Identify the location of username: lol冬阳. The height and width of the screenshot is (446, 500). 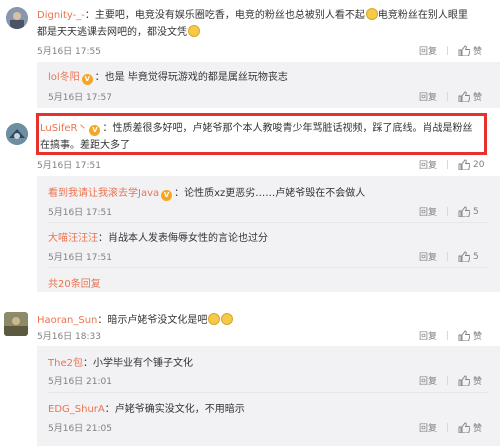
(64, 77).